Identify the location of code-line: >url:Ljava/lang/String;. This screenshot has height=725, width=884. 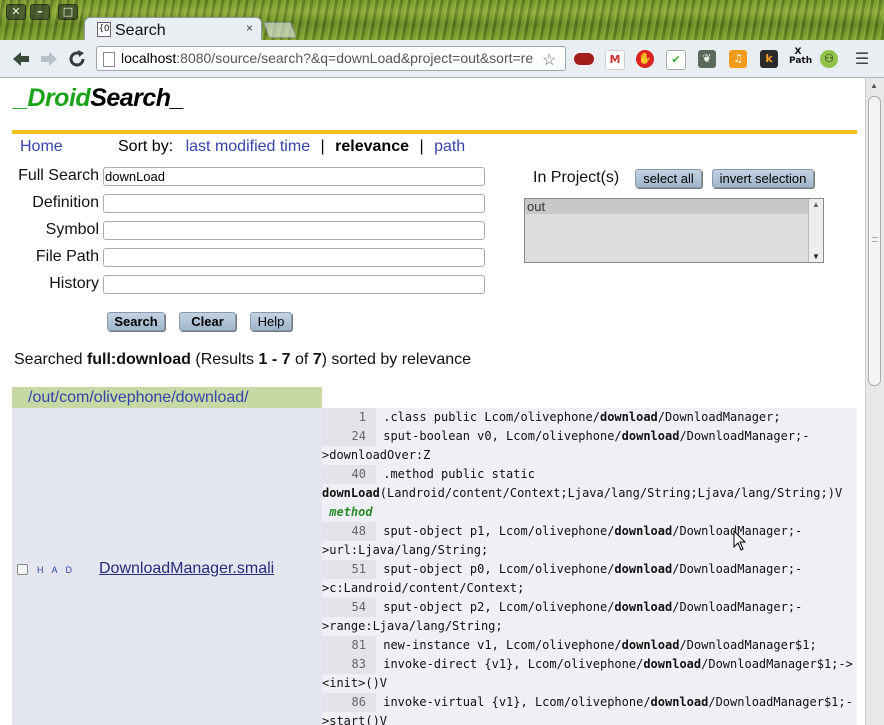
(589, 550).